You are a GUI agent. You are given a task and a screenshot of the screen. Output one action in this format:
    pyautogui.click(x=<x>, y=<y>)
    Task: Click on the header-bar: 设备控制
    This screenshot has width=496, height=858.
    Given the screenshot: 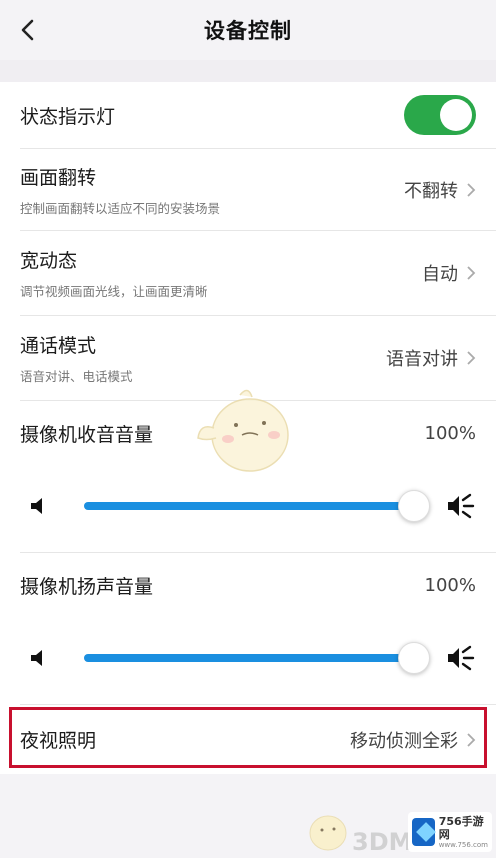 What is the action you would take?
    pyautogui.click(x=248, y=30)
    